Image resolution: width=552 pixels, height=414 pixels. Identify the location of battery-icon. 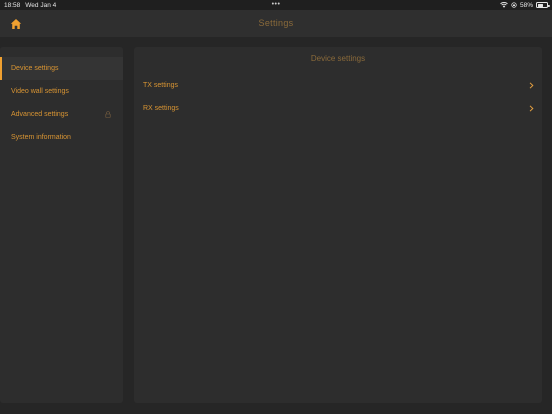
(543, 5).